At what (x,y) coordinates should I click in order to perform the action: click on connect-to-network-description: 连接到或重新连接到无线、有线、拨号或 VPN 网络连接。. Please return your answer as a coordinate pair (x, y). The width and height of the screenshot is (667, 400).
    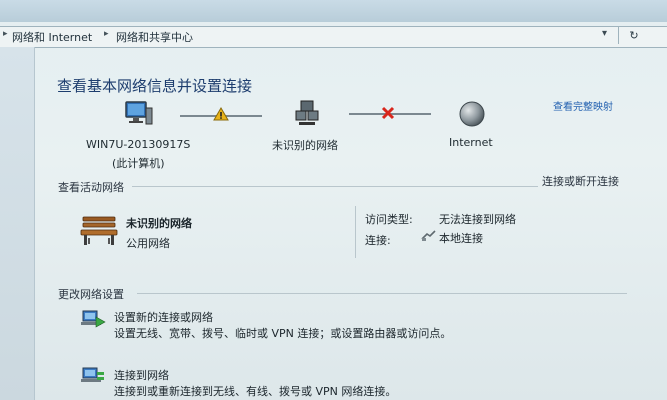
    Looking at the image, I should click on (255, 391).